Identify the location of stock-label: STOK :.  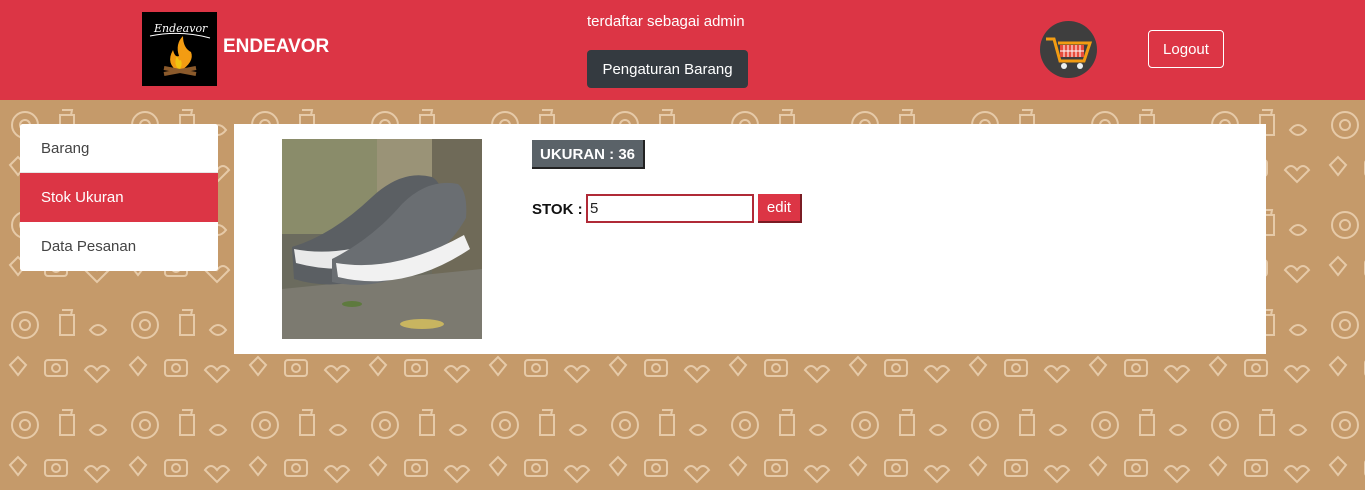
(557, 209).